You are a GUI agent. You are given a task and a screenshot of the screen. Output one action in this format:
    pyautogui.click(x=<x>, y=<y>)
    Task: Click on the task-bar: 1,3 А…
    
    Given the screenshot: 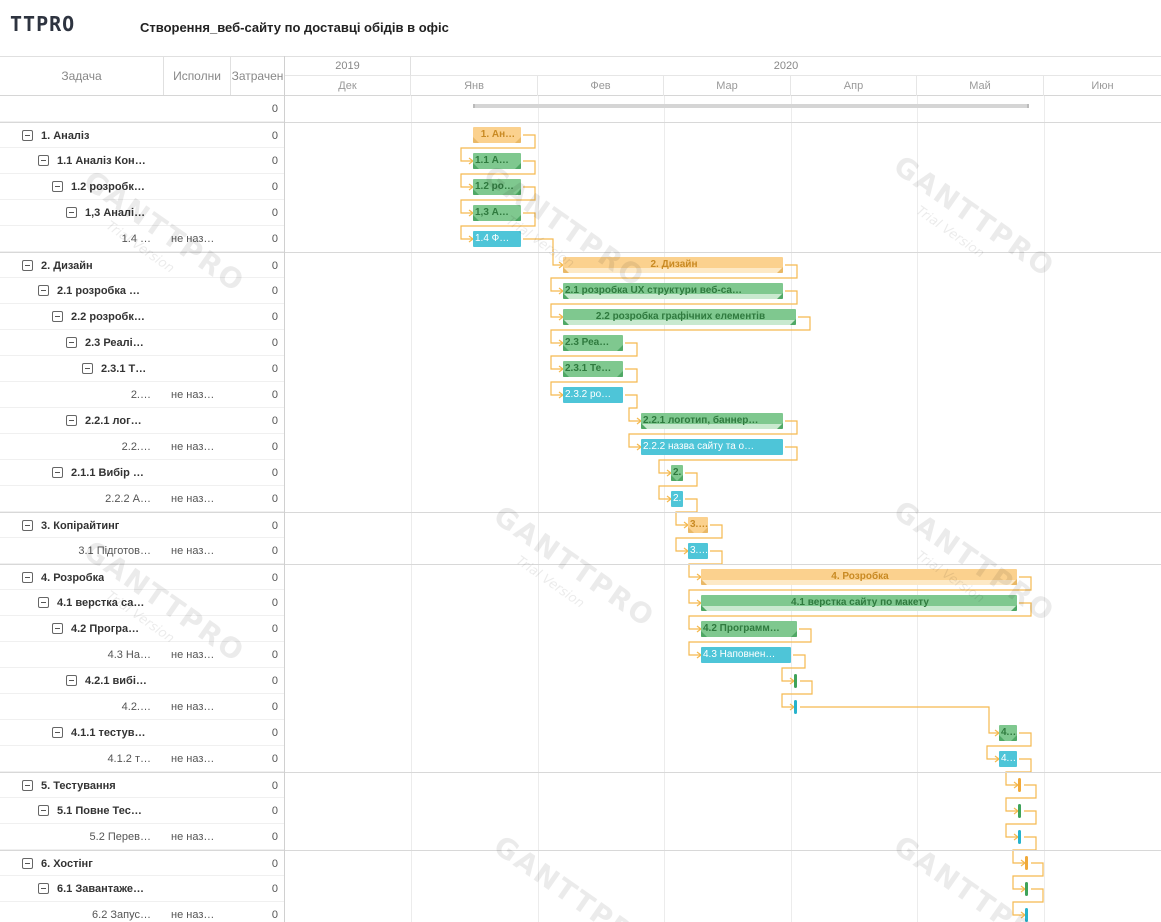 What is the action you would take?
    pyautogui.click(x=497, y=213)
    